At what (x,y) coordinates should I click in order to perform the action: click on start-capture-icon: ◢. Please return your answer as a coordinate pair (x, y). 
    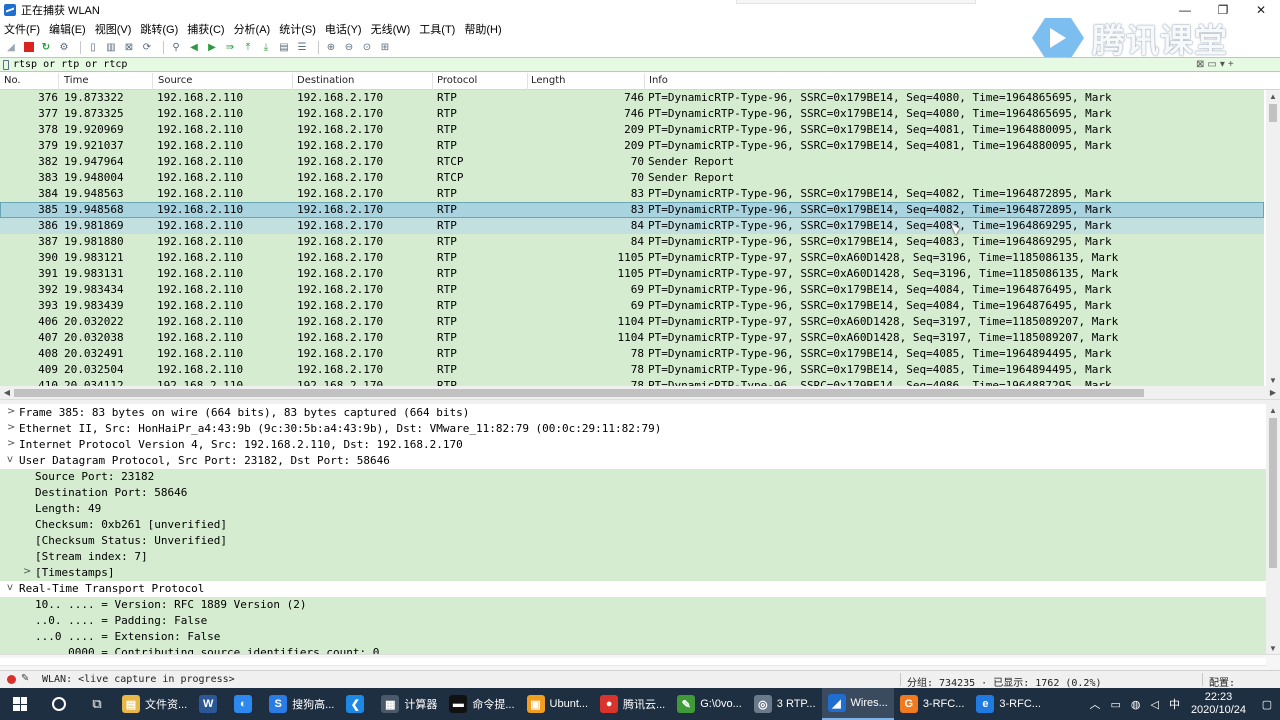
    Looking at the image, I should click on (11, 47).